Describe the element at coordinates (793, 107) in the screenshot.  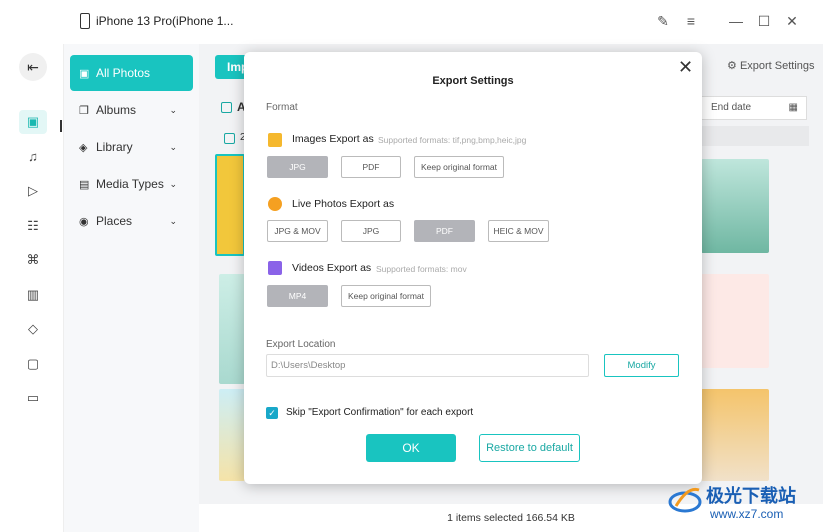
I see `calendar-icon: ▦` at that location.